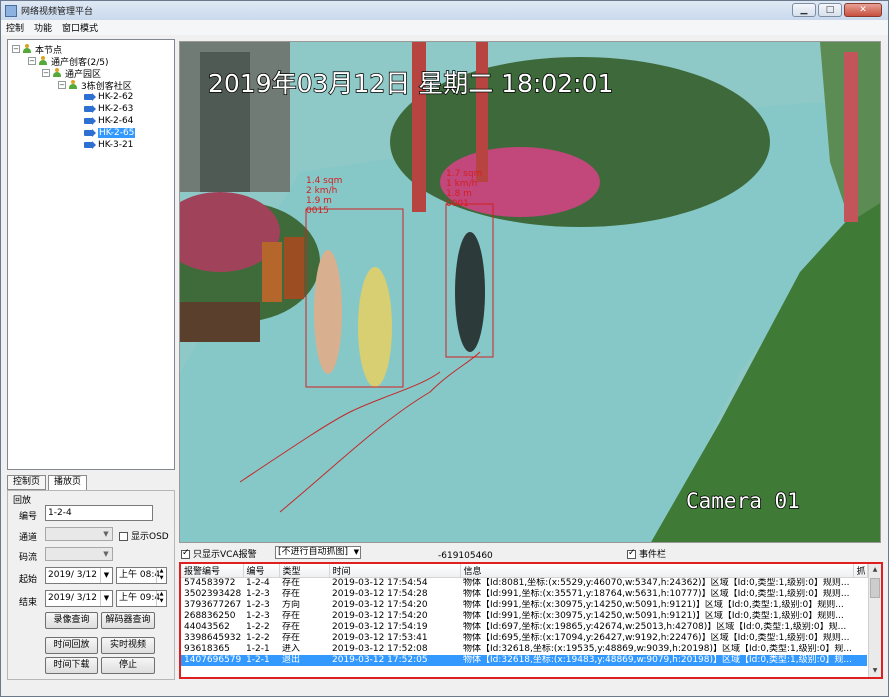  I want to click on show-osd-label: 显示OSD, so click(150, 537).